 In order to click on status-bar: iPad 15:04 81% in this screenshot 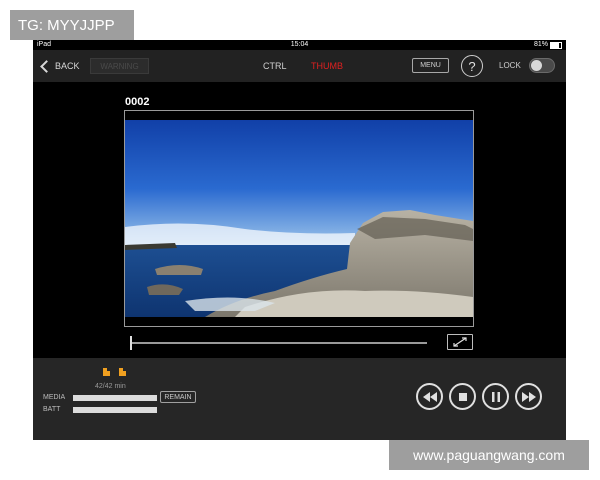, I will do `click(299, 45)`.